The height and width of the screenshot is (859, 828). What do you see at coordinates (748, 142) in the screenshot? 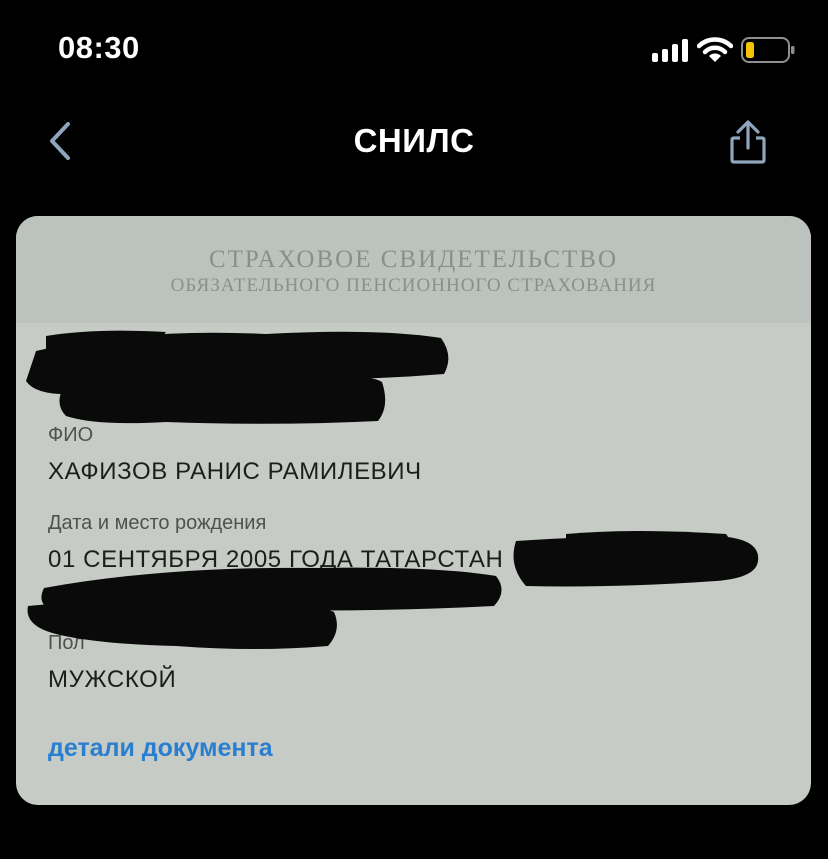
I see `share-icon` at bounding box center [748, 142].